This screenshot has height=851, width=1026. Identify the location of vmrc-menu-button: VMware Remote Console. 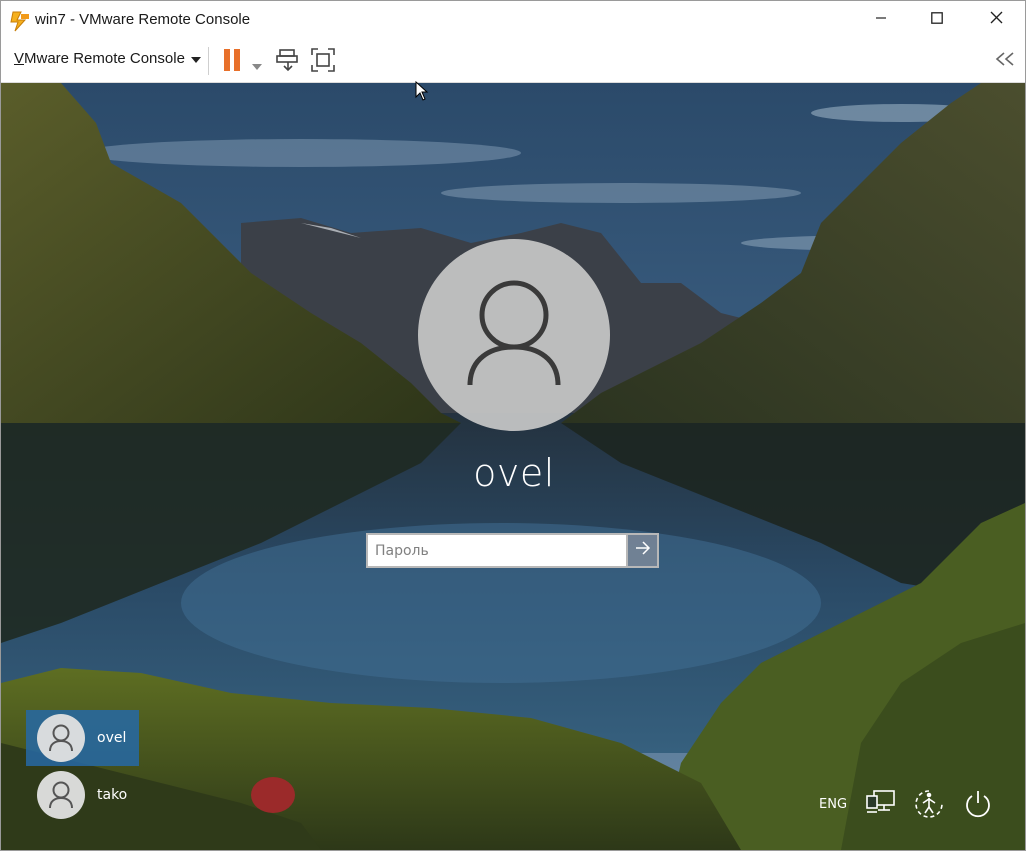
(107, 58).